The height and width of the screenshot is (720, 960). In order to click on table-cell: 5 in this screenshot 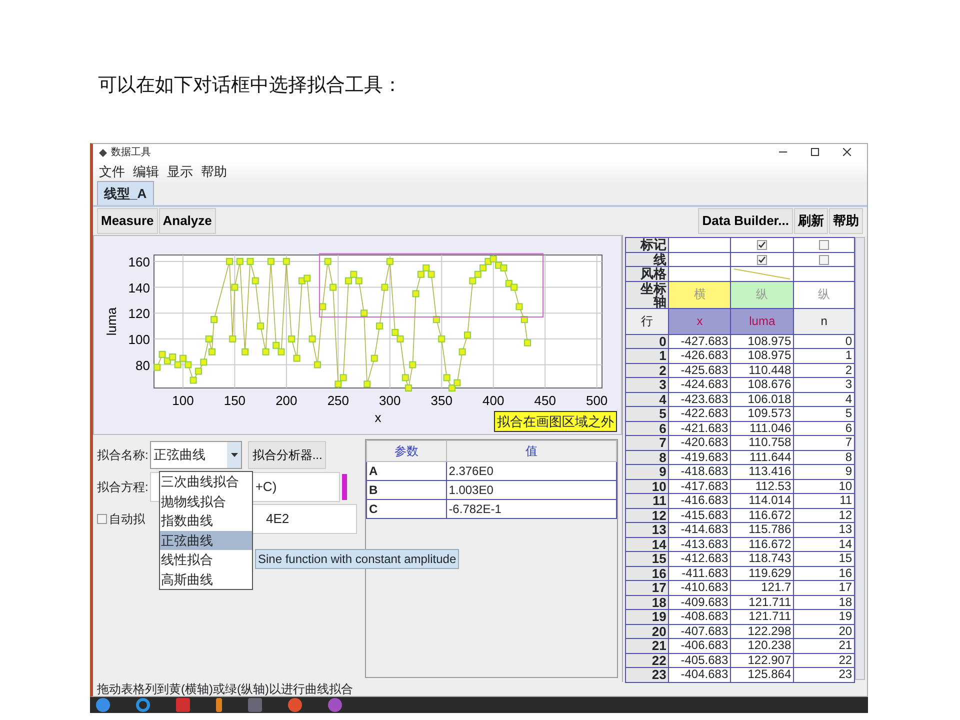, I will do `click(824, 413)`.